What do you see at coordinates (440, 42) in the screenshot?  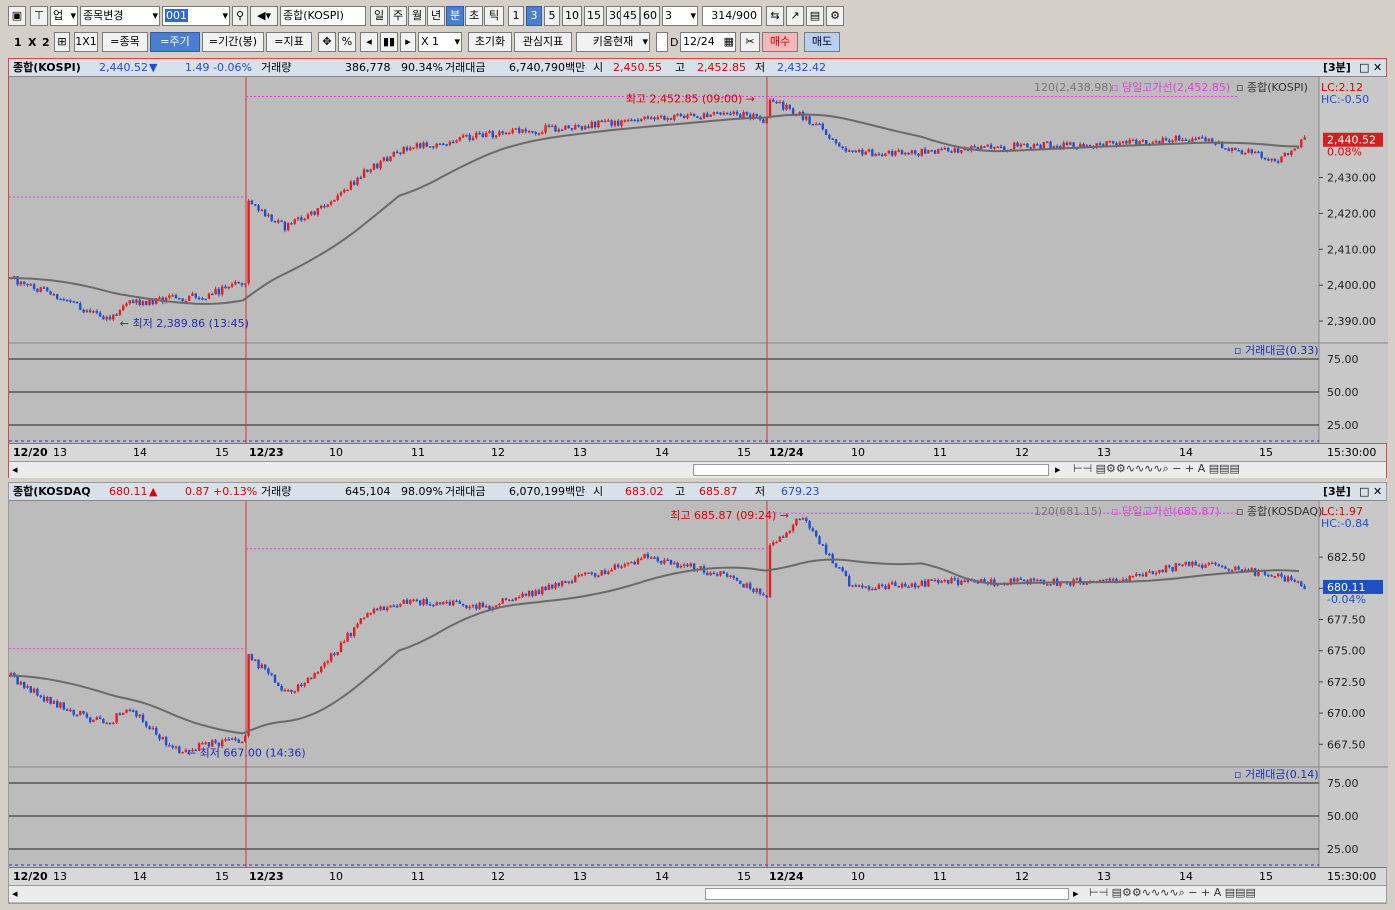 I see `zoom-select: X 1 ▾` at bounding box center [440, 42].